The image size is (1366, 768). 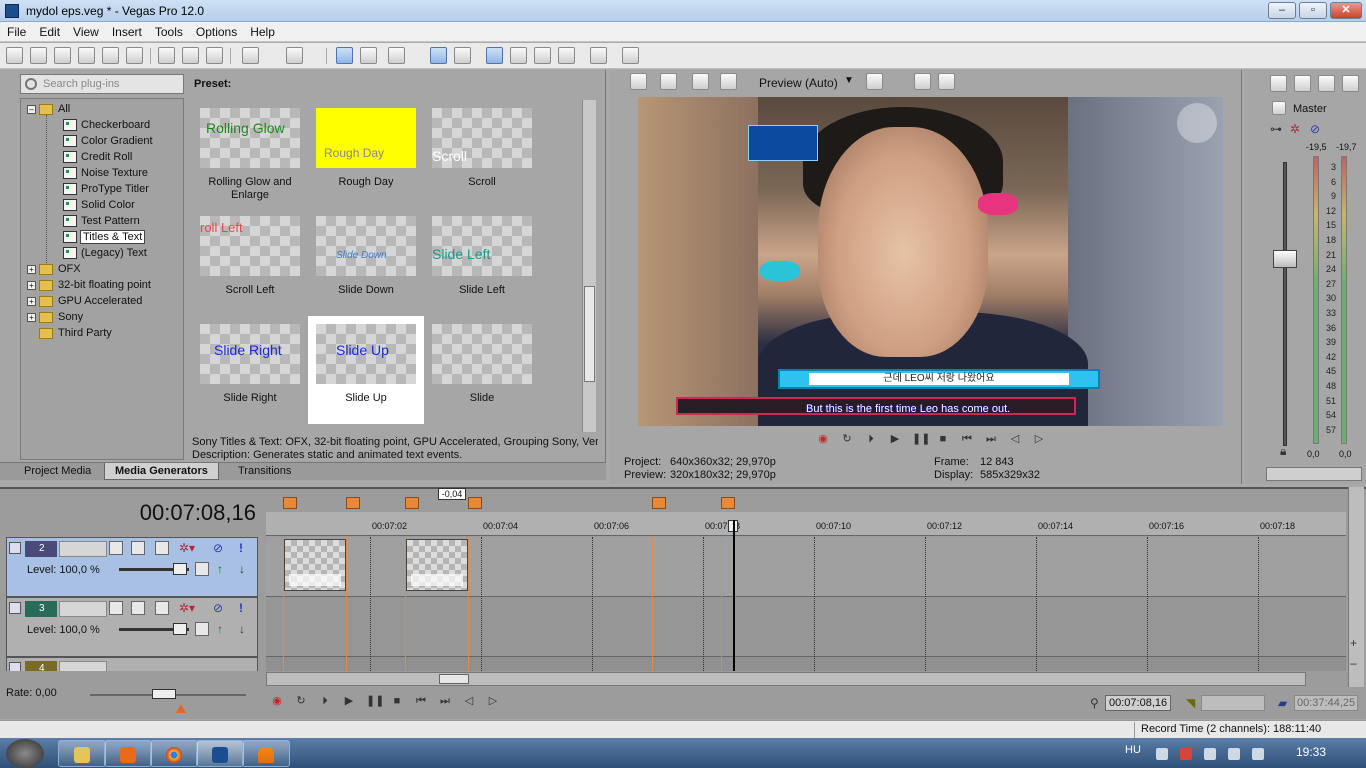 I want to click on composite-mode-icon, so click(x=116, y=548).